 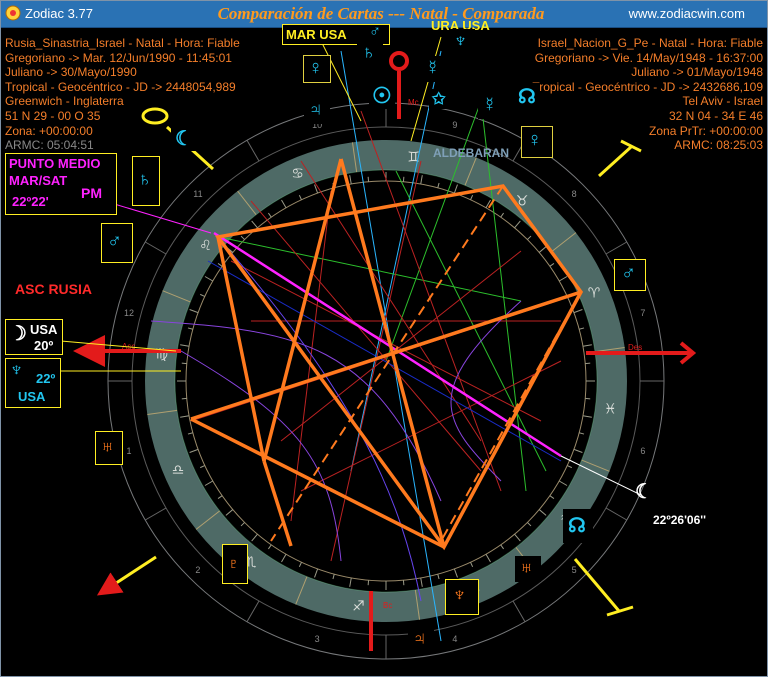 I want to click on planet-box-venus: ♀, so click(x=317, y=69).